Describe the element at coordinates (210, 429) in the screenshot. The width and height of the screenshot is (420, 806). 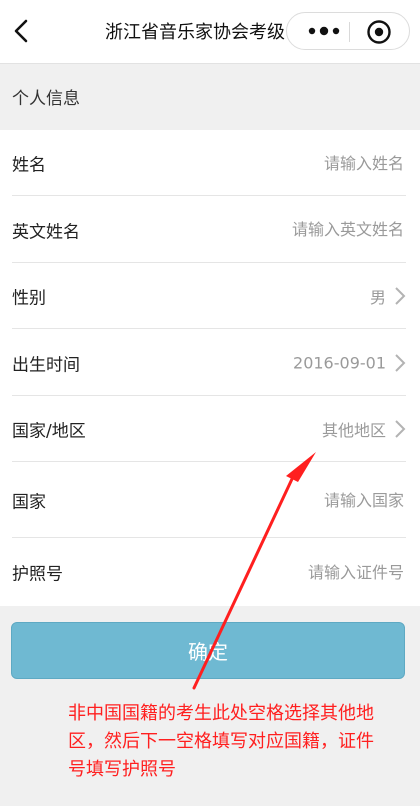
I see `region-row: 国家/地区 其他地区` at that location.